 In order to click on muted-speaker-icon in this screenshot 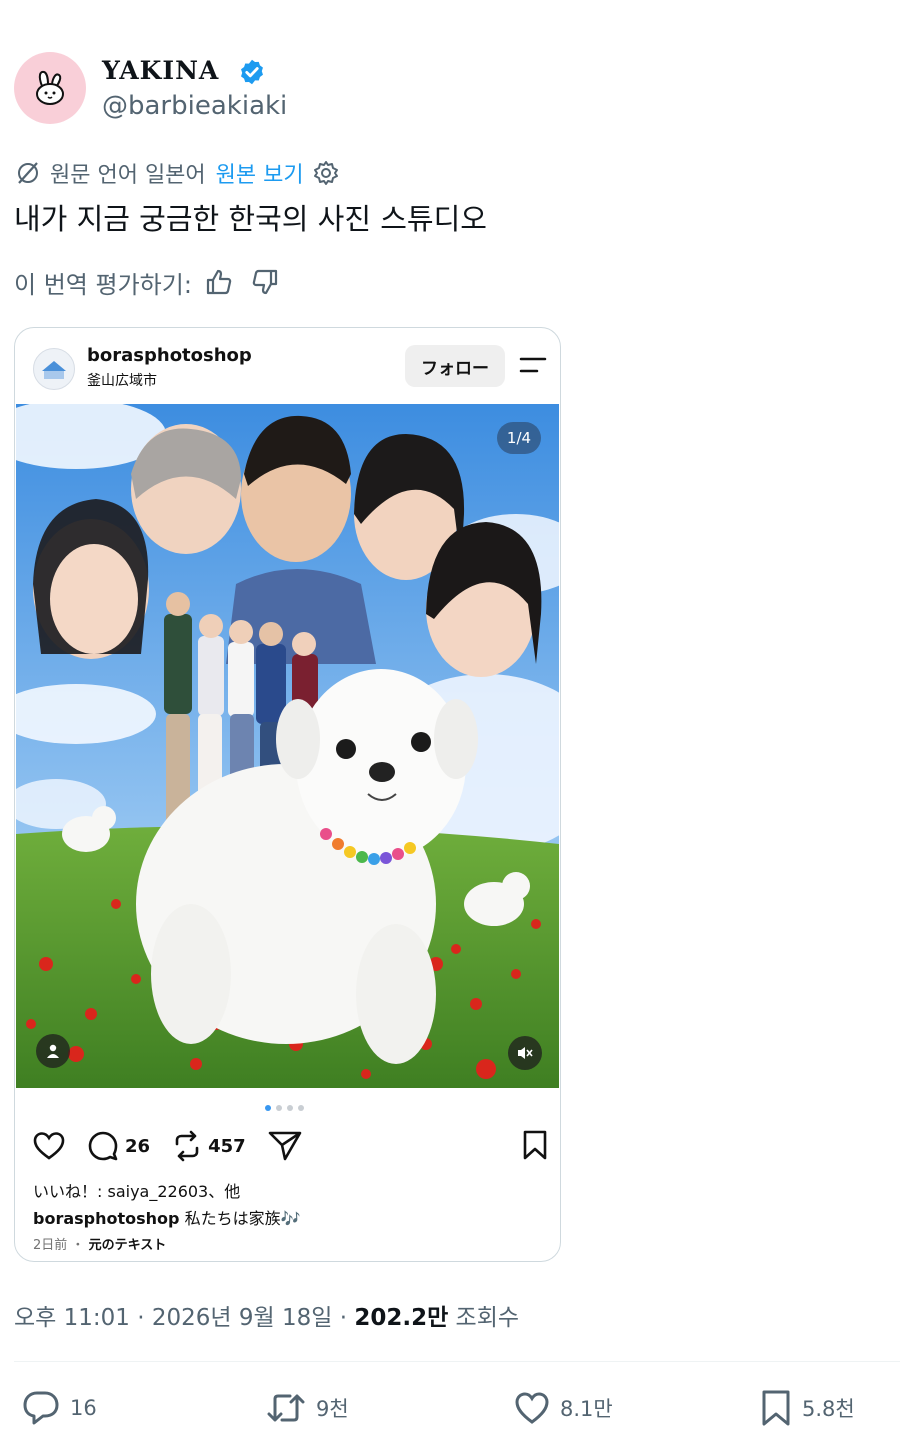, I will do `click(525, 1053)`.